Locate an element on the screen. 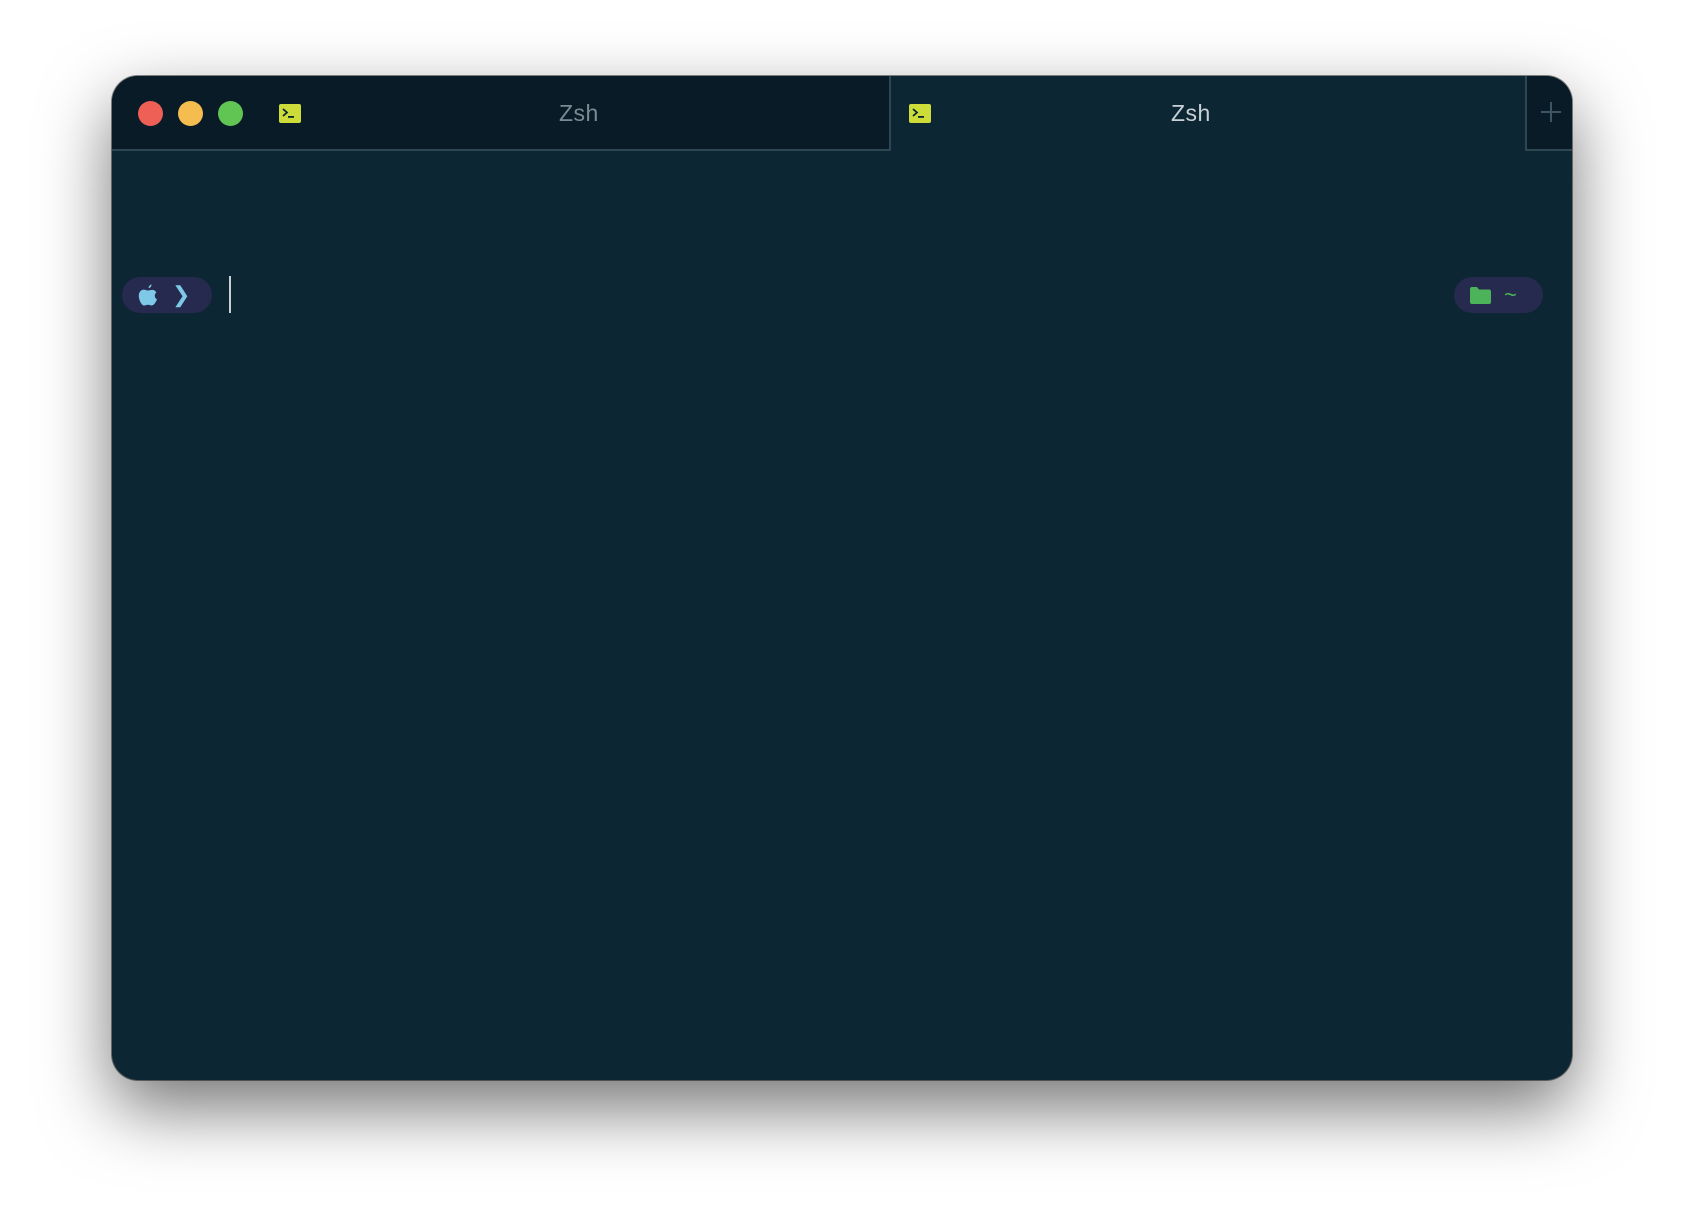 The width and height of the screenshot is (1684, 1228). prompt-right-segment: ~ is located at coordinates (1498, 295).